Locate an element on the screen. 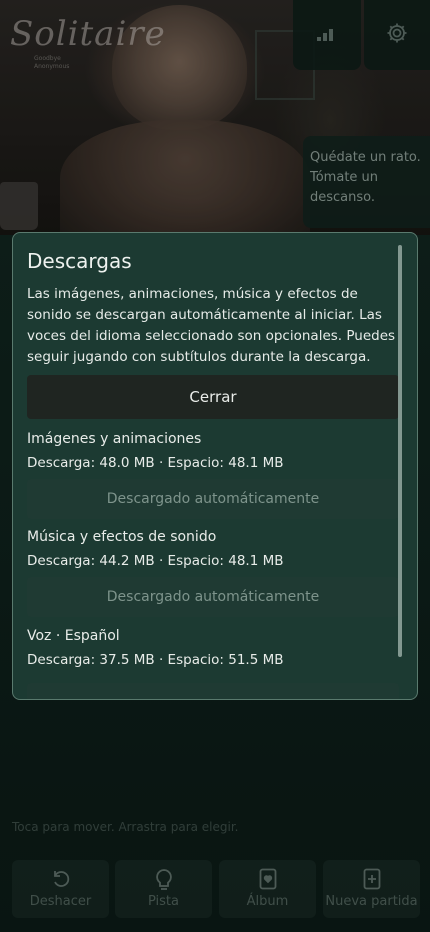 This screenshot has height=932, width=430. section-images-stats: Descarga: 48.0 MB · Espacio: 48.1 MB is located at coordinates (155, 463).